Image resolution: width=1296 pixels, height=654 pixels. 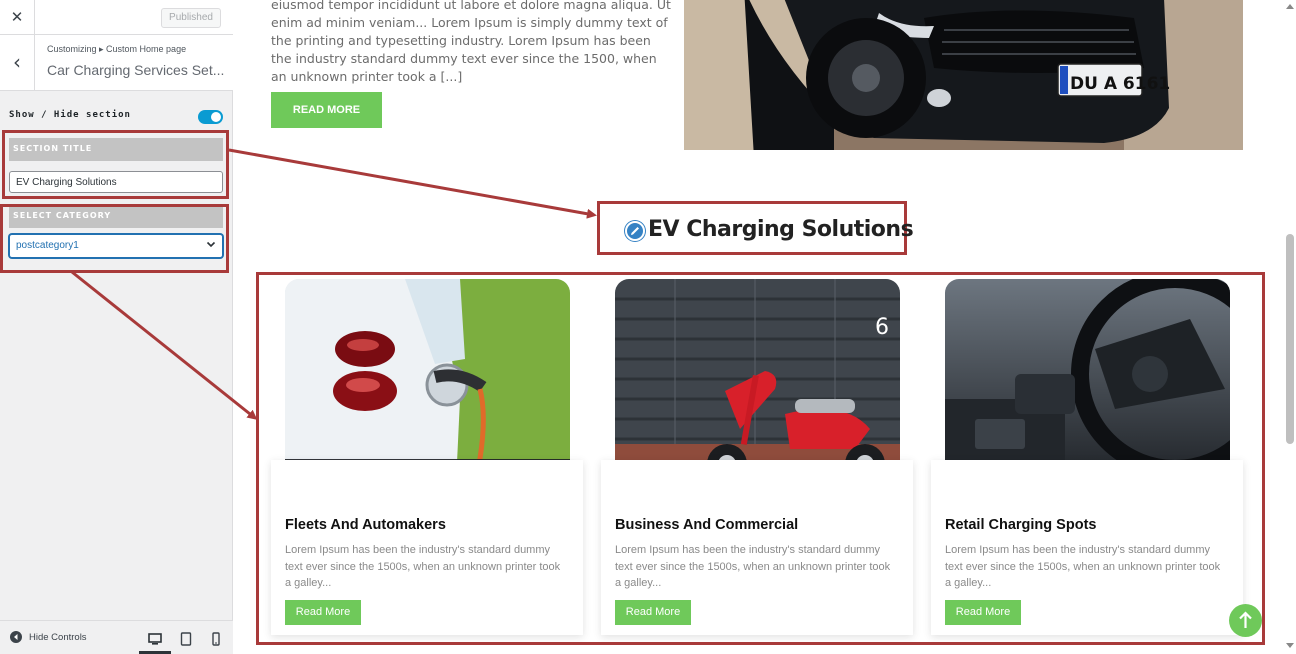 What do you see at coordinates (216, 117) in the screenshot?
I see `toggle-knob` at bounding box center [216, 117].